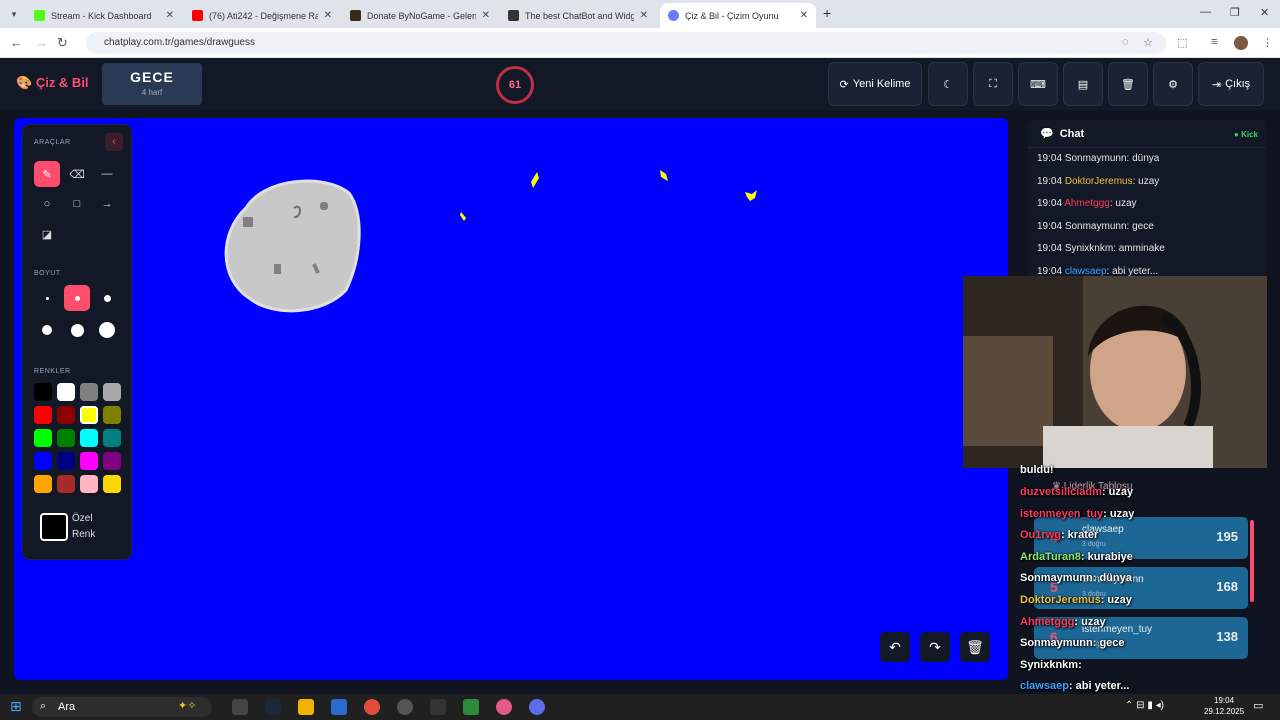 This screenshot has height=720, width=1280. I want to click on obs-icon, so click(405, 707).